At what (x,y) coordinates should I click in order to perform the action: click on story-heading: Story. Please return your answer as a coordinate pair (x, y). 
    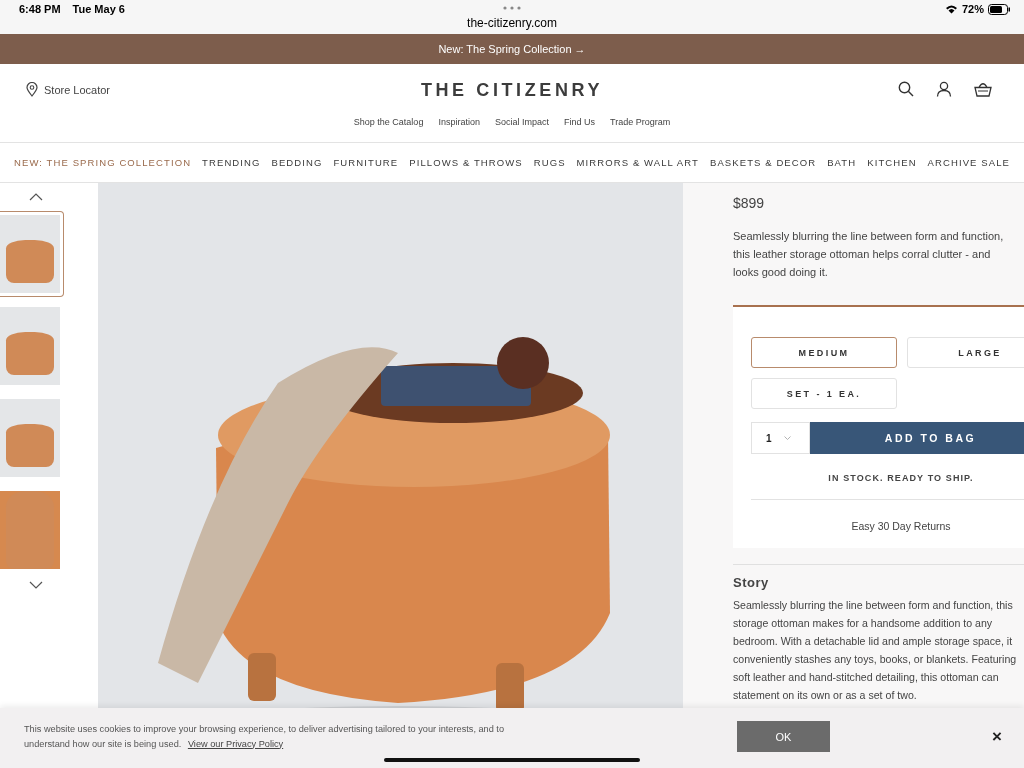
    Looking at the image, I should click on (751, 582).